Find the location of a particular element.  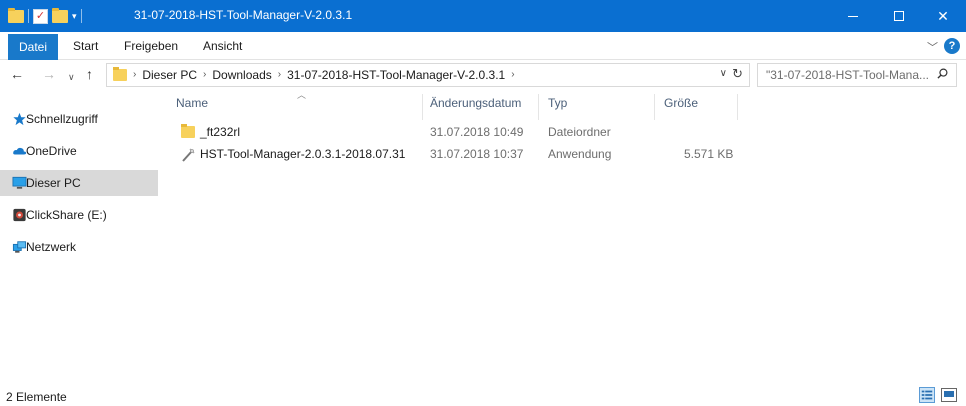

minimize-icon is located at coordinates (853, 16).